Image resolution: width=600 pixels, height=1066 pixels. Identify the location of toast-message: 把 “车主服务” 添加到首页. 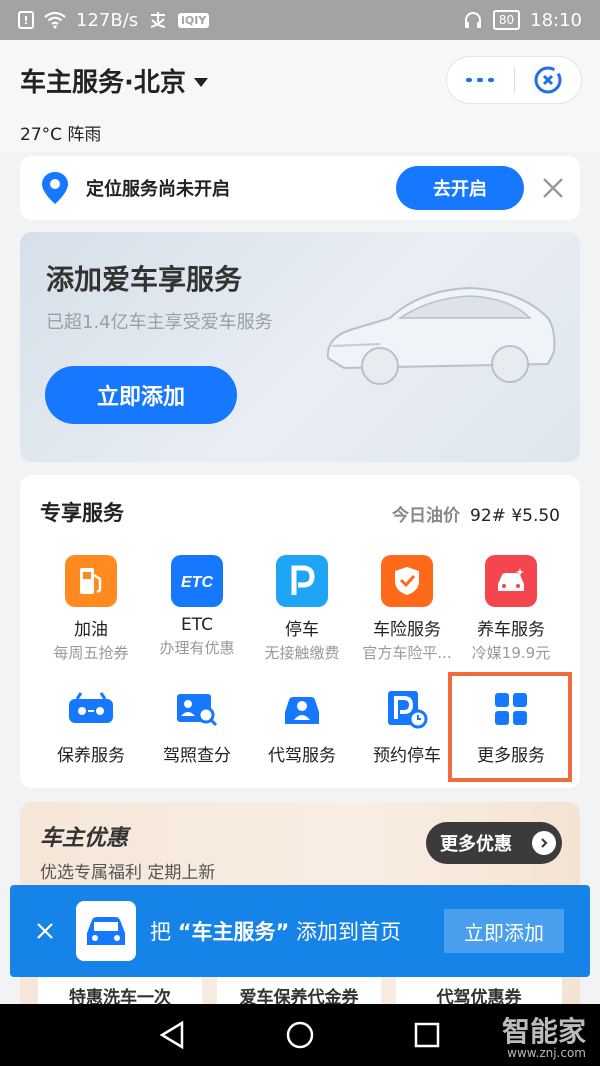
(275, 932).